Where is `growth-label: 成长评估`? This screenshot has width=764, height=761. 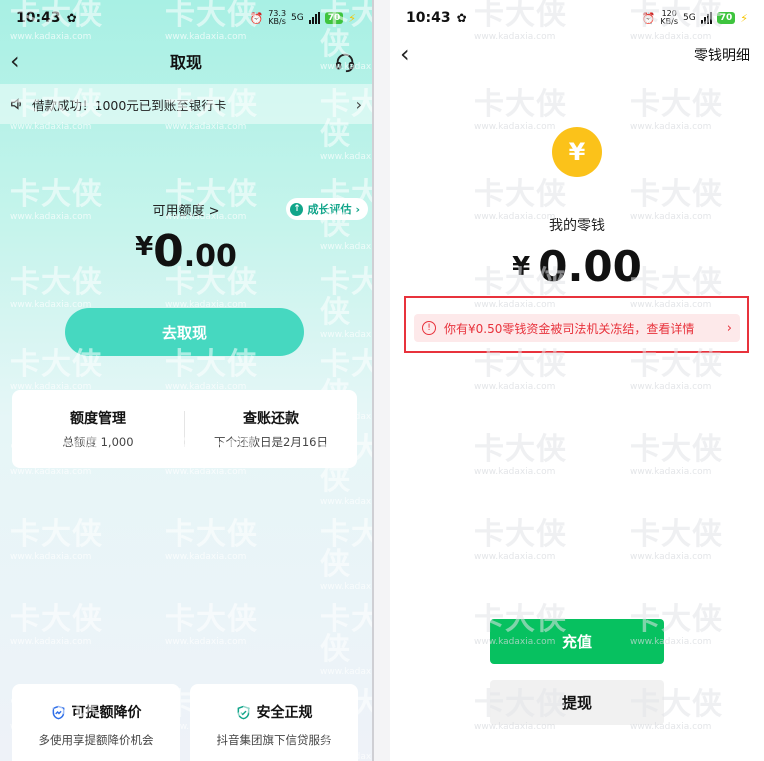 growth-label: 成长评估 is located at coordinates (329, 209).